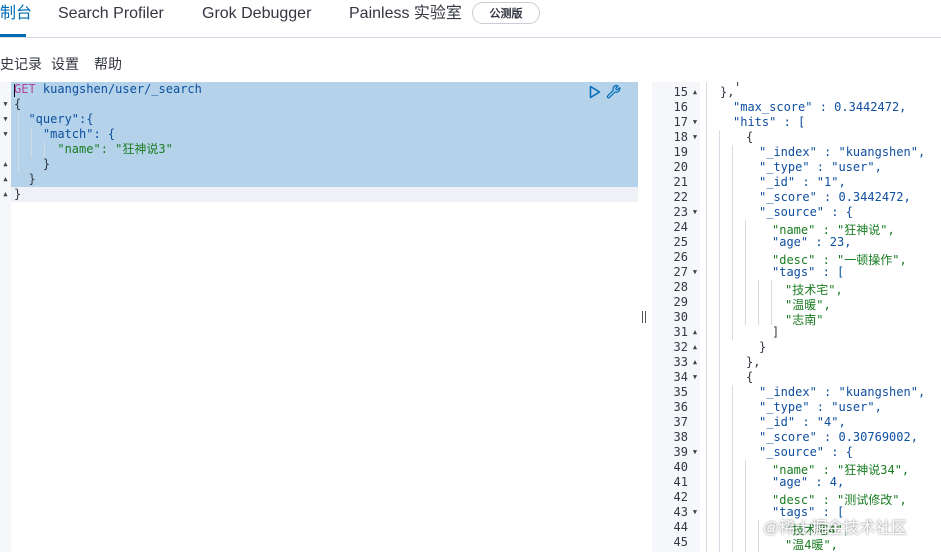 This screenshot has width=941, height=552. I want to click on request-line: "query":{, so click(54, 119).